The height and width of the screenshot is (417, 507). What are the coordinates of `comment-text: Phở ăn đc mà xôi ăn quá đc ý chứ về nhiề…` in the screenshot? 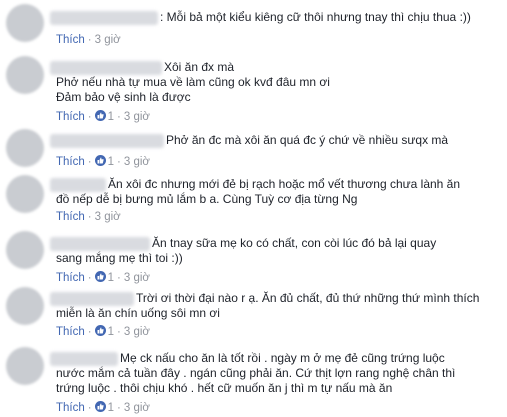 It's located at (307, 140).